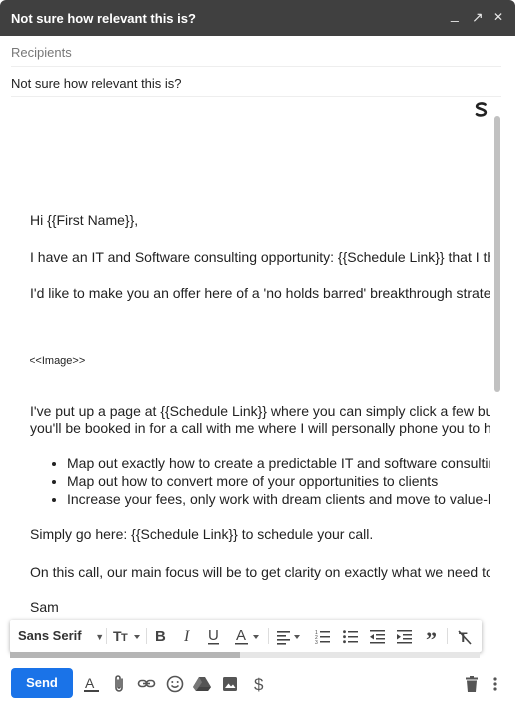 The width and height of the screenshot is (515, 710). I want to click on formatting-toolbar: Sans Serif ▼ TT B I U A 123 ” T, so click(246, 636).